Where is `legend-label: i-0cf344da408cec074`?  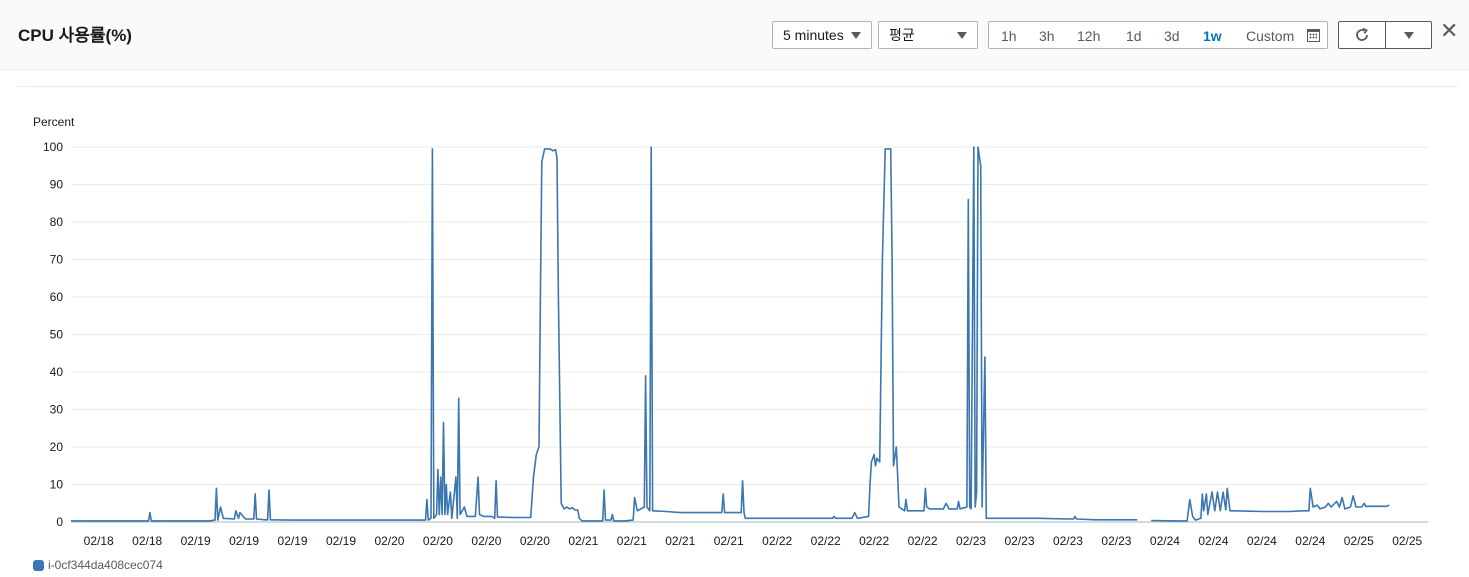
legend-label: i-0cf344da408cec074 is located at coordinates (105, 565).